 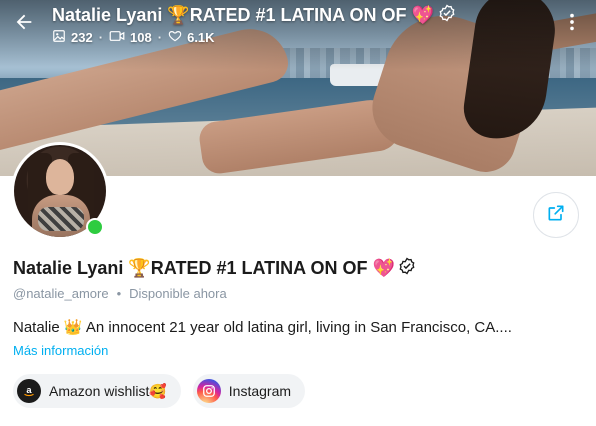 What do you see at coordinates (178, 293) in the screenshot?
I see `availability-status: Disponible ahora` at bounding box center [178, 293].